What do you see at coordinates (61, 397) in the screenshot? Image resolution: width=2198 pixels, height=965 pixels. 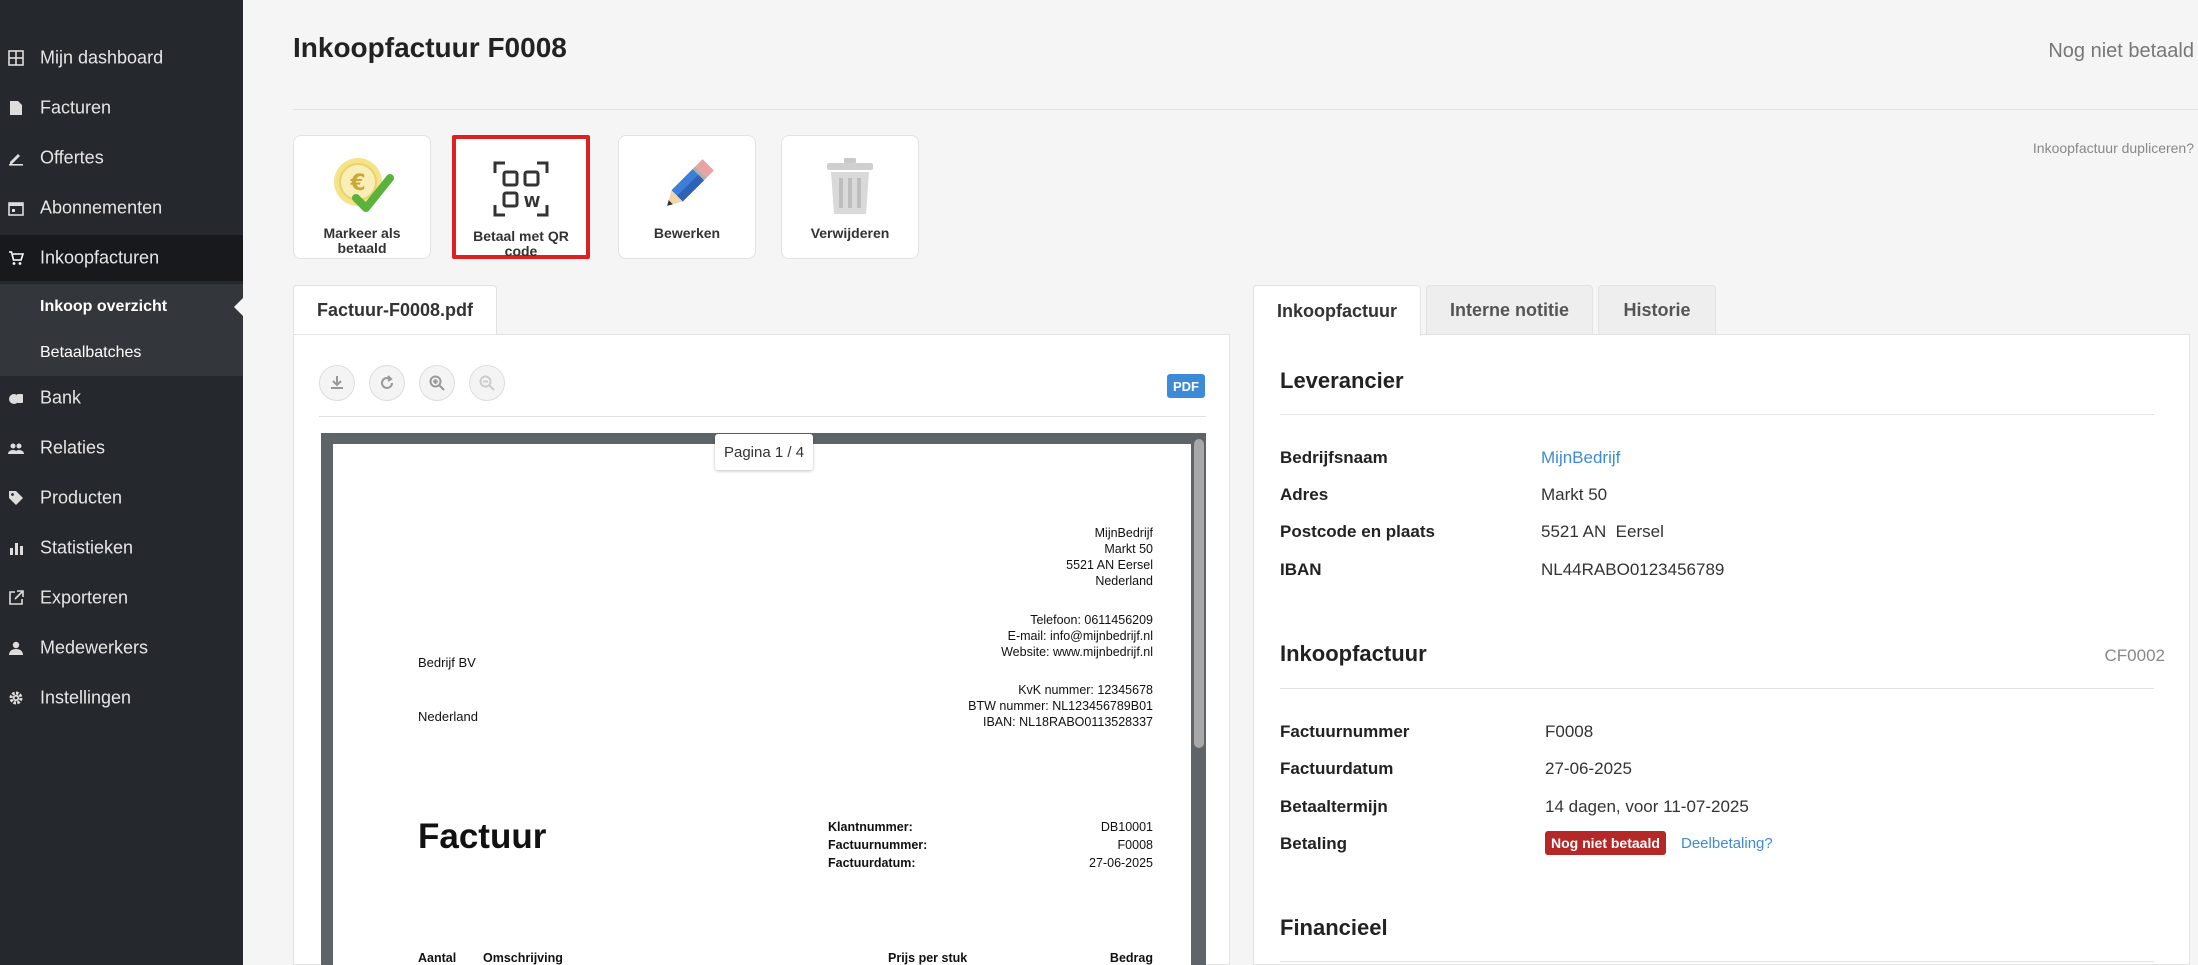 I see `sidebar-item-label: Bank` at bounding box center [61, 397].